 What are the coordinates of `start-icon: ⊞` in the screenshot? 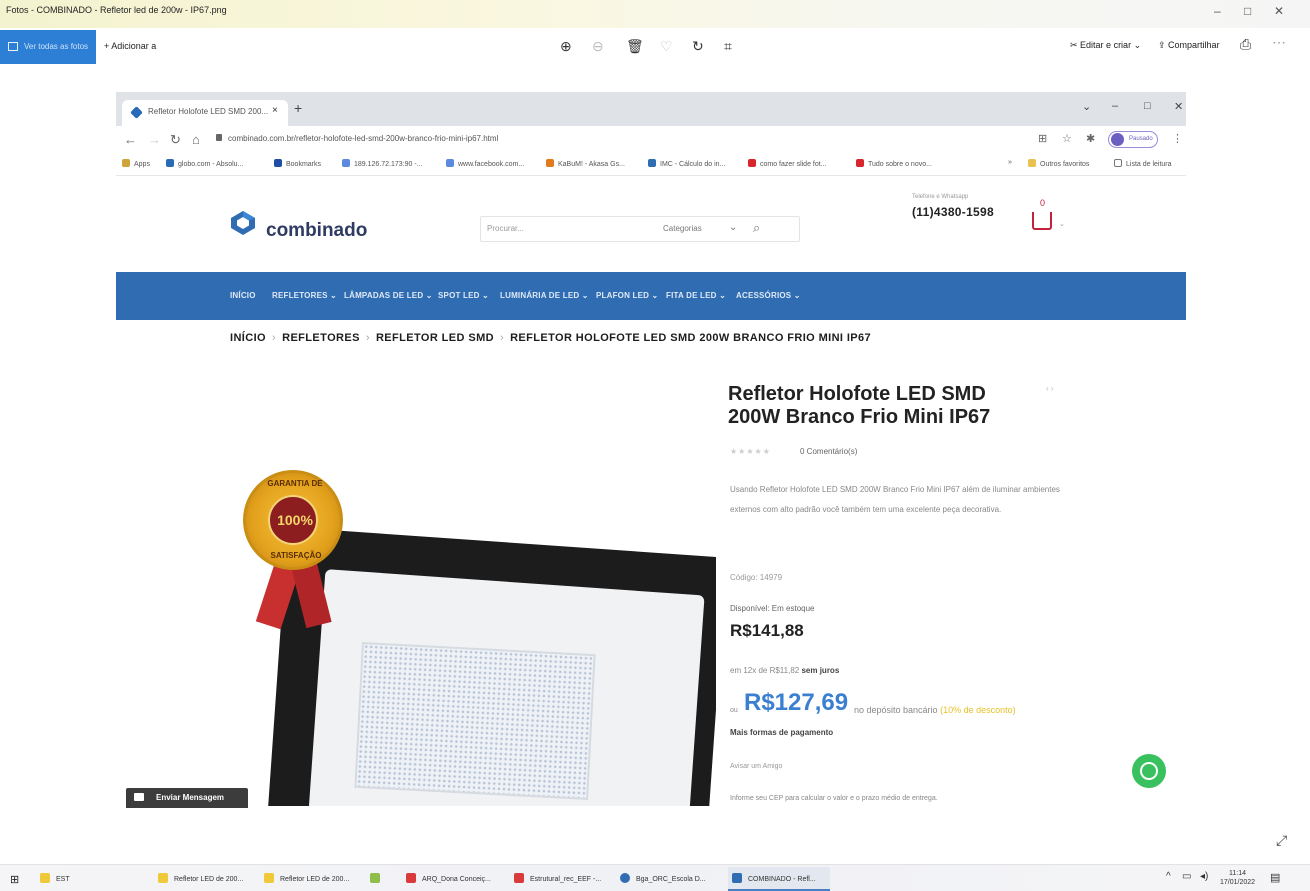 It's located at (14, 879).